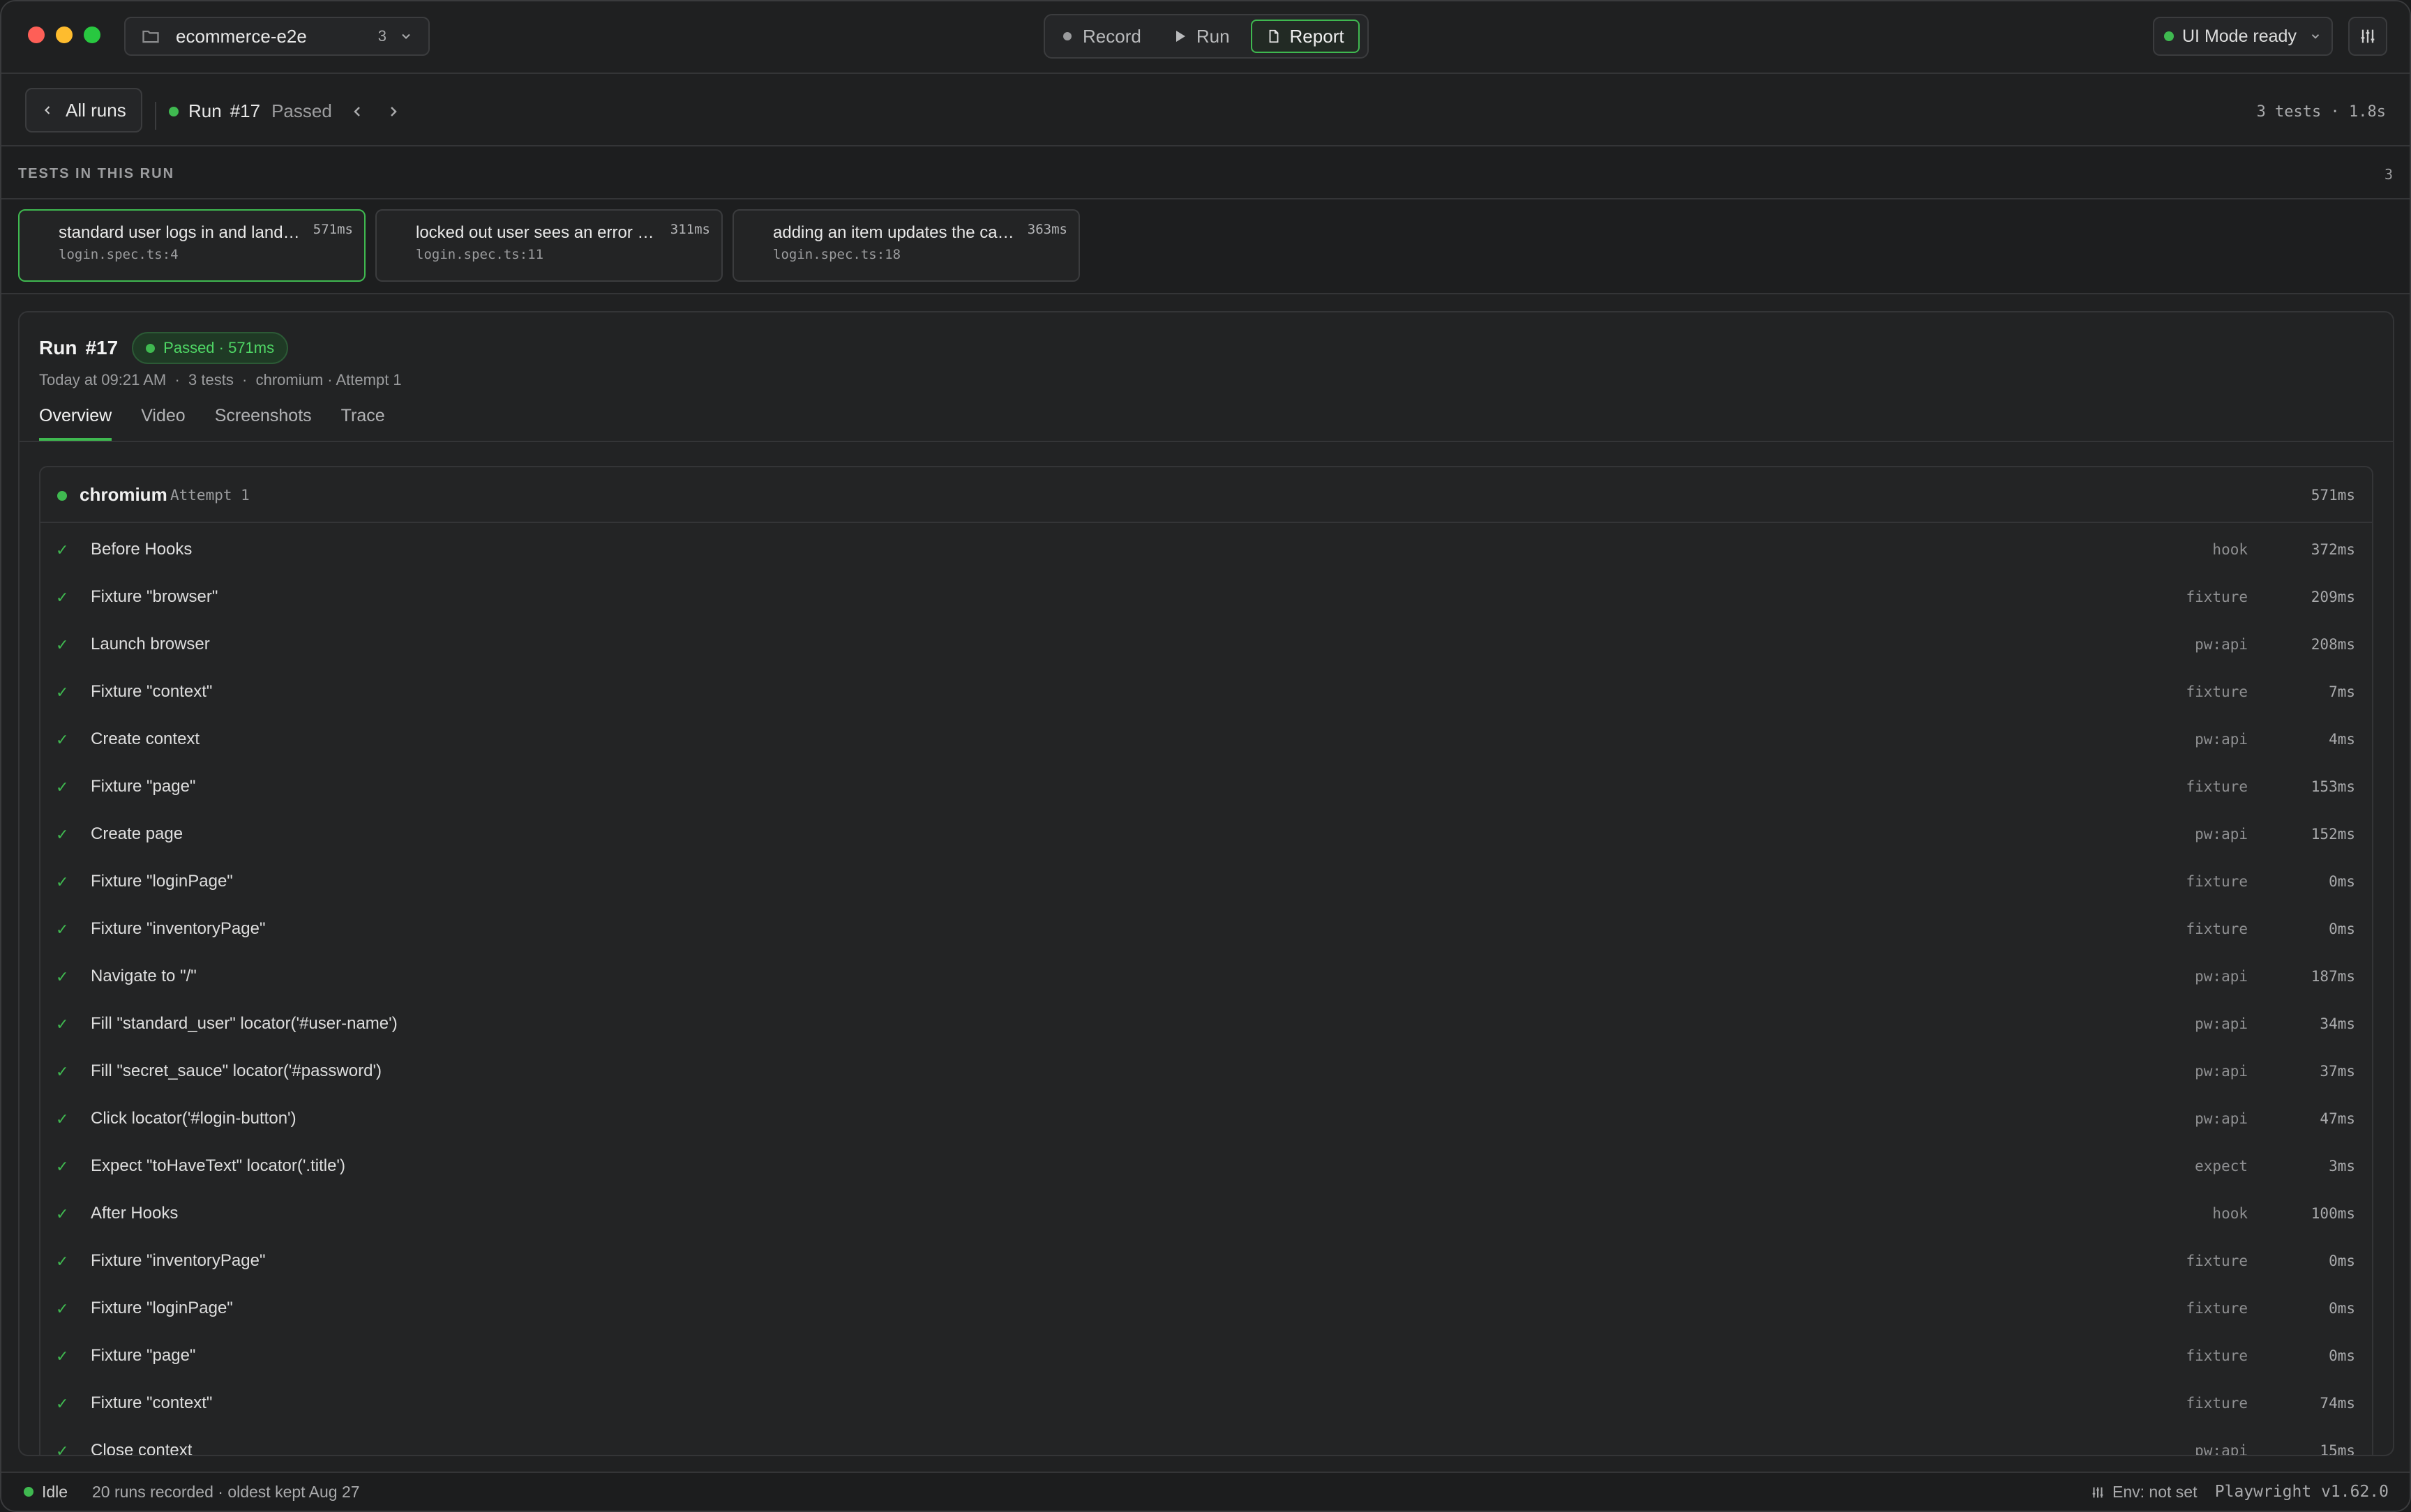 The width and height of the screenshot is (2411, 1512). Describe the element at coordinates (2321, 112) in the screenshot. I see `run-summary: 3 tests · 1.8s` at that location.